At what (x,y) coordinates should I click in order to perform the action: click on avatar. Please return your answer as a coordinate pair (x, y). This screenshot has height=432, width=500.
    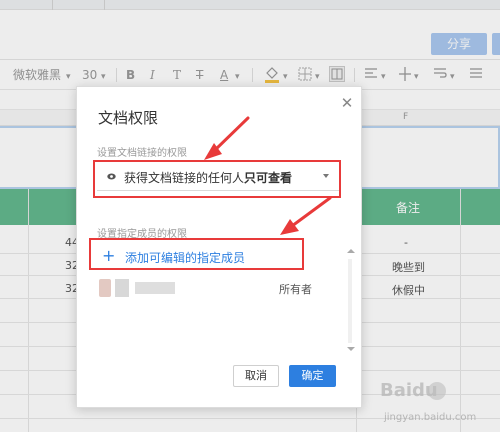
    Looking at the image, I should click on (105, 288).